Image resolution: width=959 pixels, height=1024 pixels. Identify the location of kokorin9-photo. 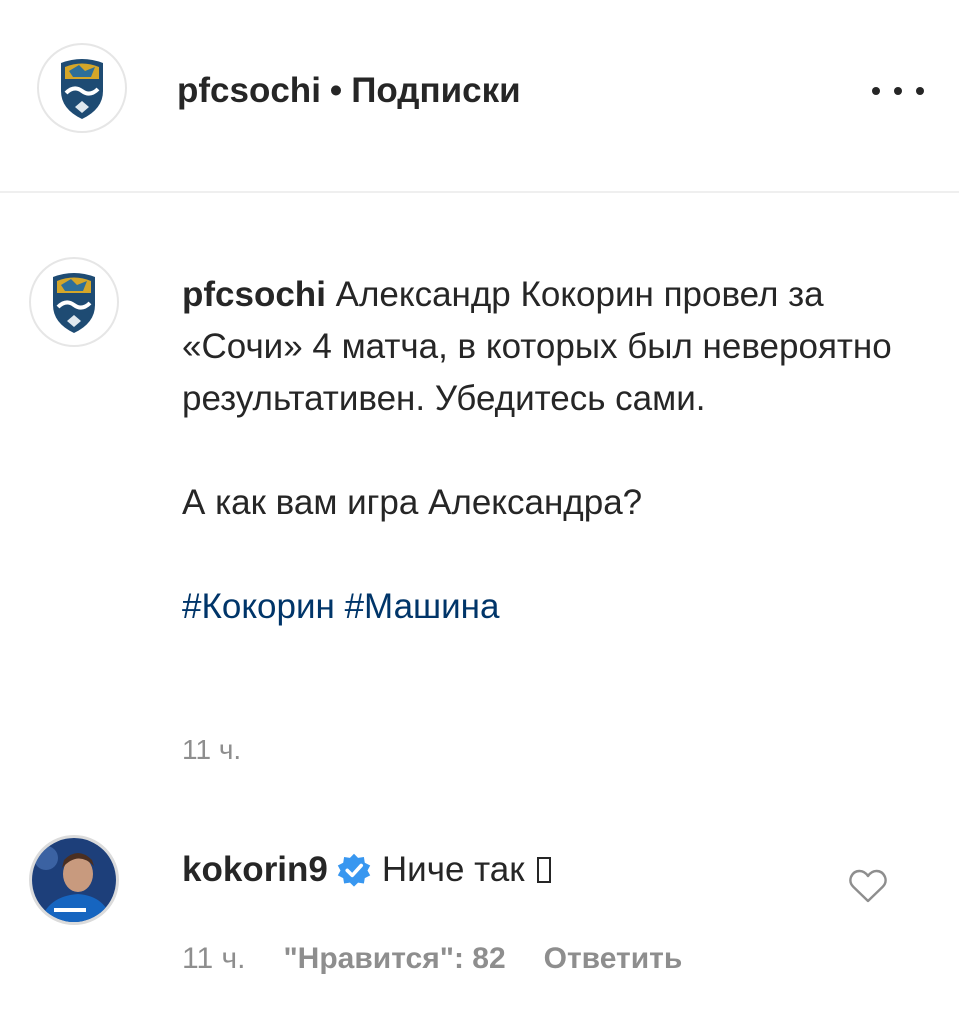
(74, 880).